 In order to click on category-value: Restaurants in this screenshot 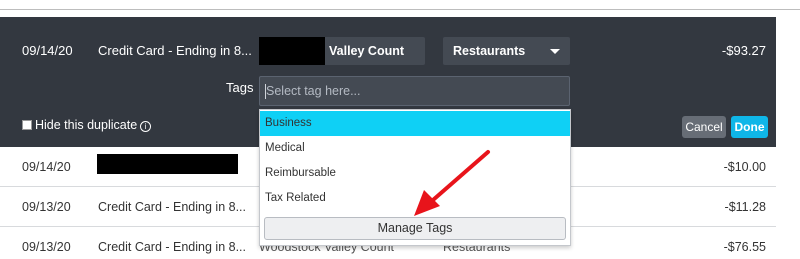, I will do `click(489, 51)`.